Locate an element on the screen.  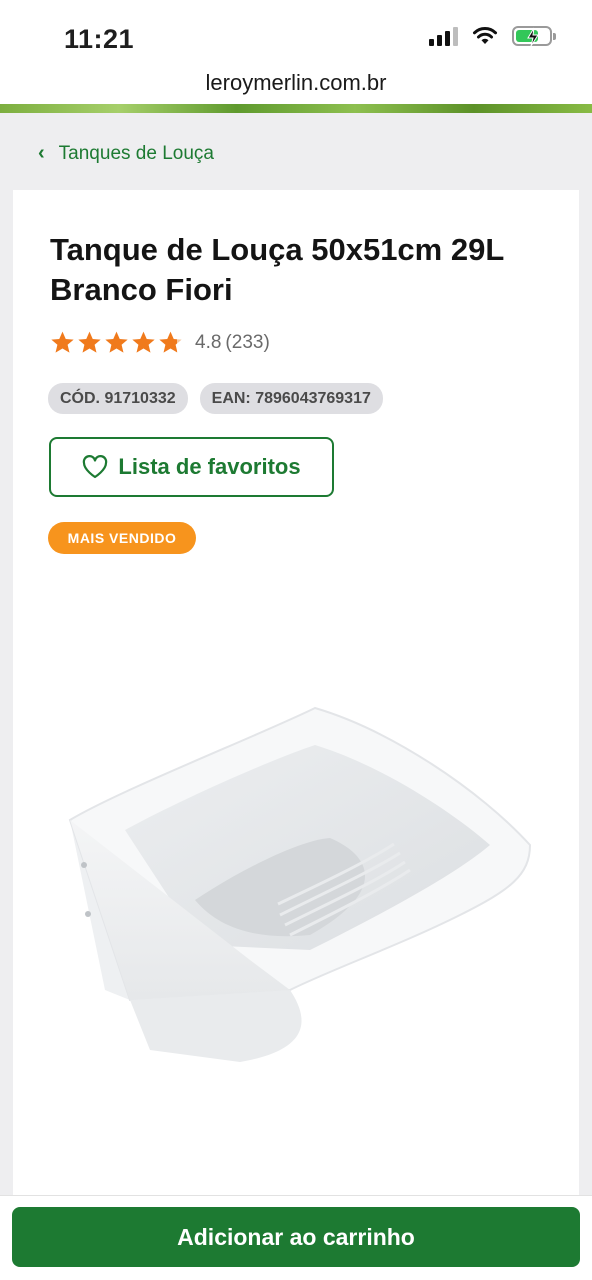
product-rating: 4.8 (233) is located at coordinates (160, 342).